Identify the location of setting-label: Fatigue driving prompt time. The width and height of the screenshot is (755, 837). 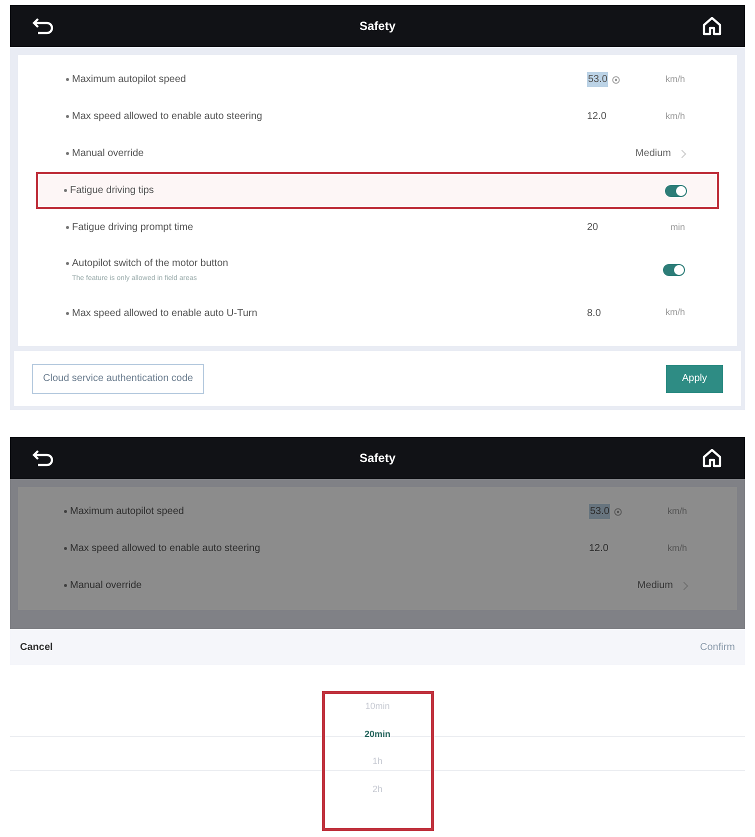
(133, 228).